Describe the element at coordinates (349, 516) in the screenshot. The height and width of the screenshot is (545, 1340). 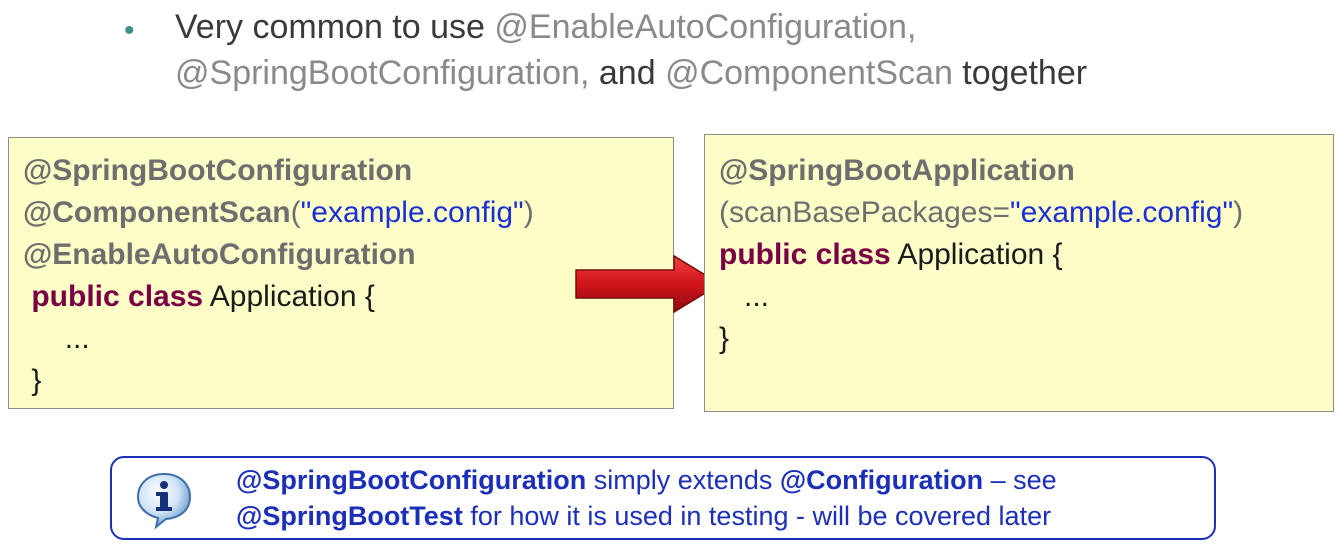
I see `info-bold-springboottest: @SpringBootTest` at that location.